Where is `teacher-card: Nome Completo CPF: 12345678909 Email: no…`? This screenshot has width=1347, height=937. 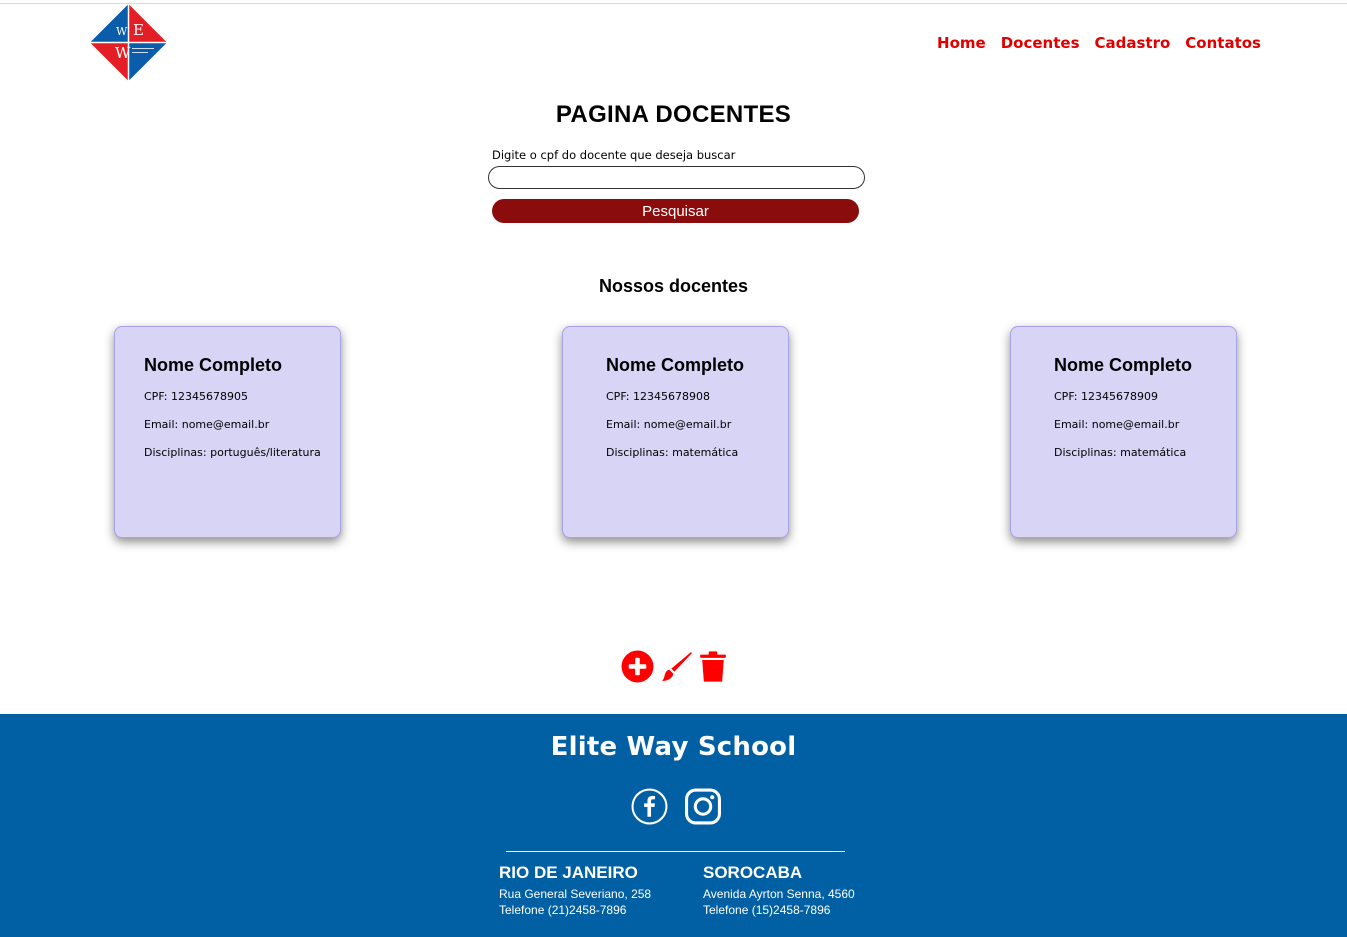 teacher-card: Nome Completo CPF: 12345678909 Email: no… is located at coordinates (1123, 432).